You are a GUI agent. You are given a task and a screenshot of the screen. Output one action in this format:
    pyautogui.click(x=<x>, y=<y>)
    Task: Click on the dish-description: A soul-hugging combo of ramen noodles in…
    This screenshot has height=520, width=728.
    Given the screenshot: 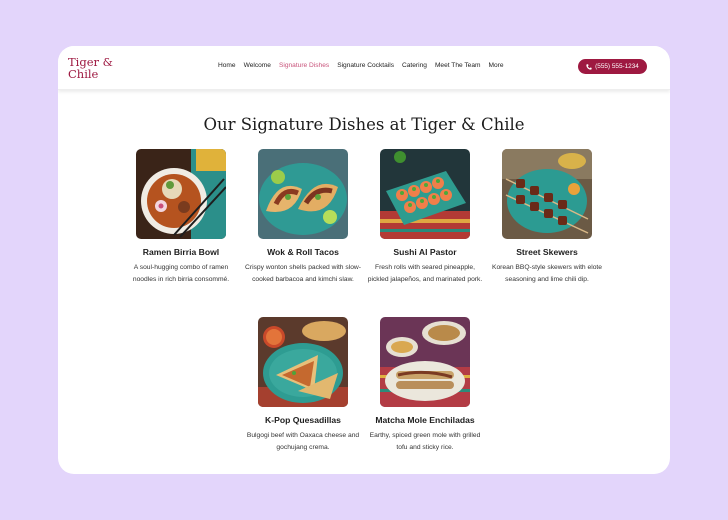 What is the action you would take?
    pyautogui.click(x=181, y=273)
    